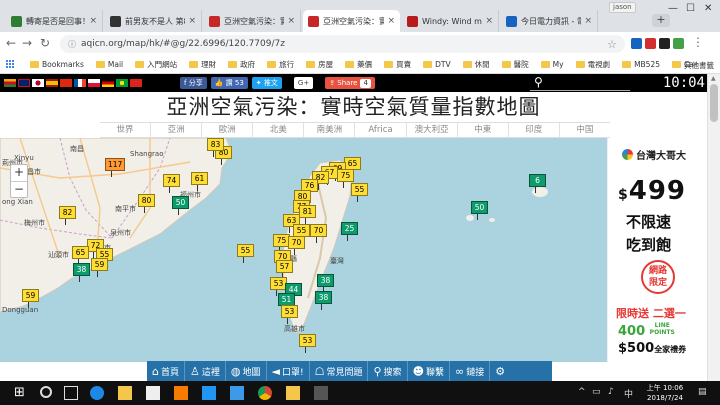 This screenshot has height=405, width=720. What do you see at coordinates (265, 393) in the screenshot?
I see `chrome-icon` at bounding box center [265, 393].